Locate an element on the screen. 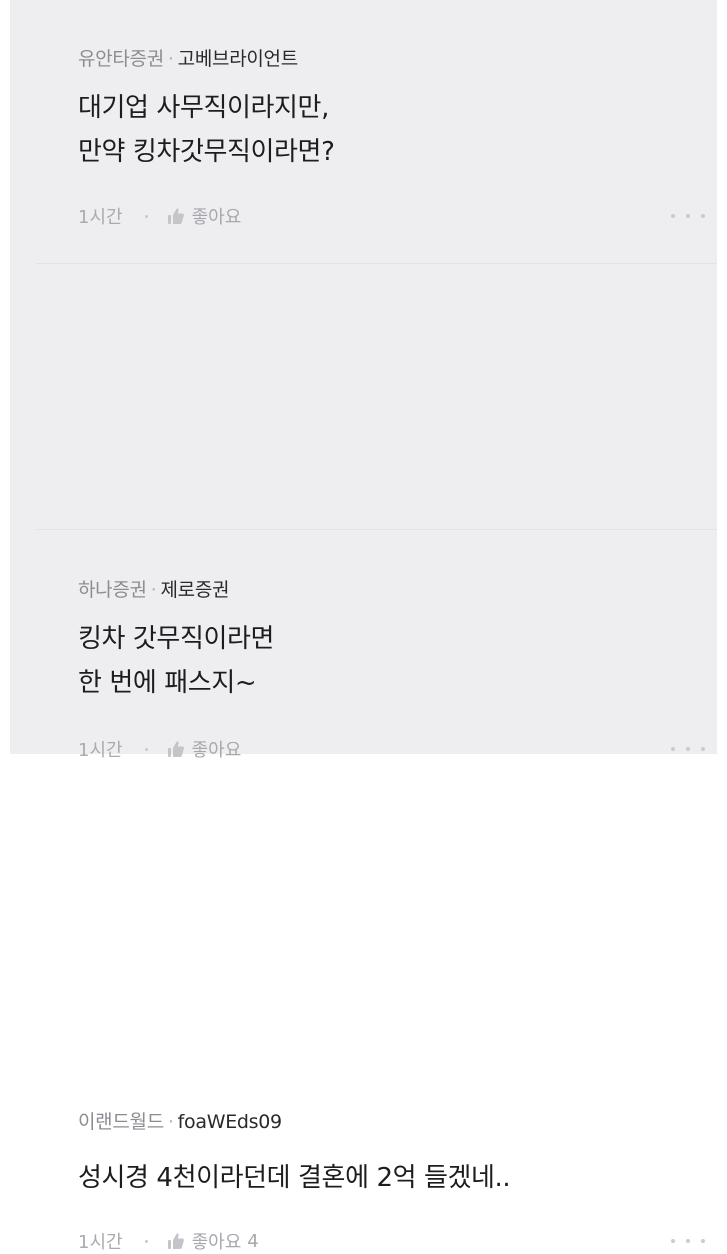 The width and height of the screenshot is (727, 1254). comment-footer: 1시간 좋아요 4 is located at coordinates (168, 1241).